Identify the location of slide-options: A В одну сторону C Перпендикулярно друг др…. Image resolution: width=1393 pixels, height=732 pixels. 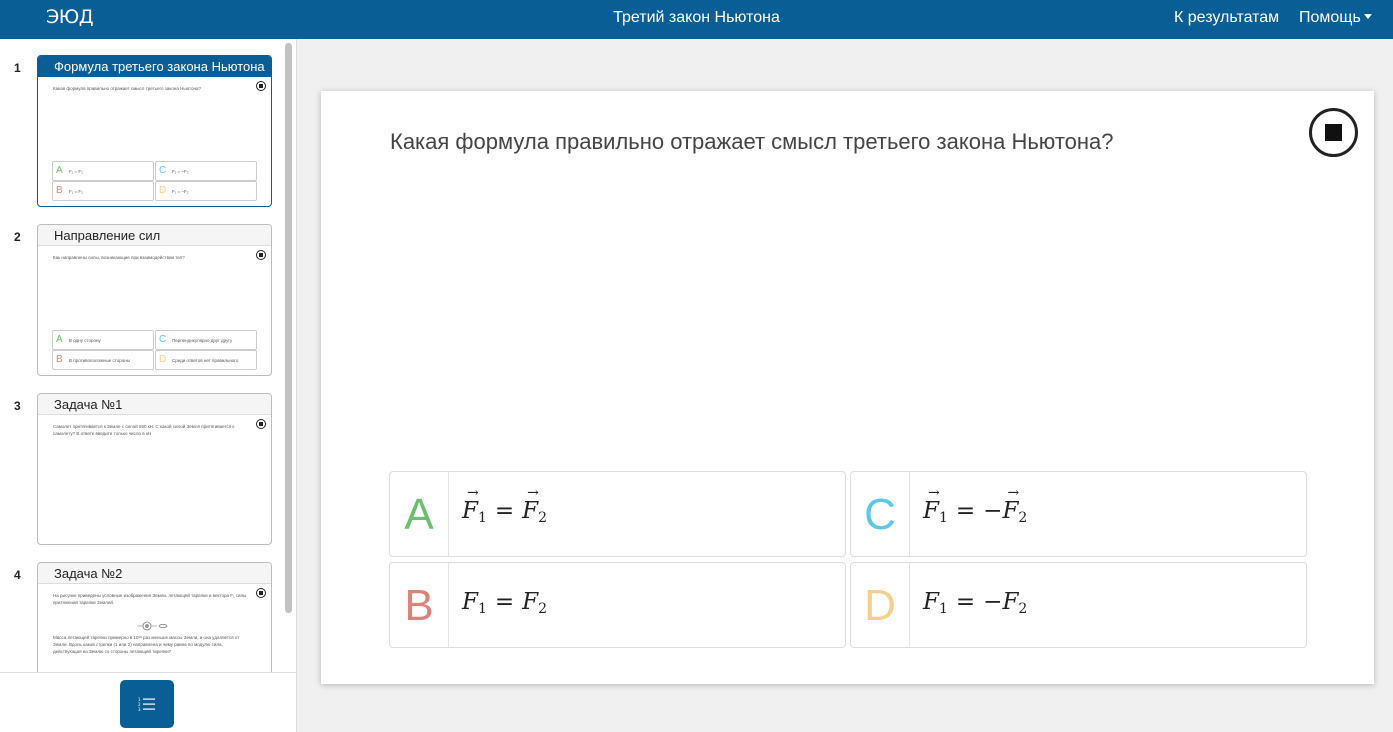
(155, 350).